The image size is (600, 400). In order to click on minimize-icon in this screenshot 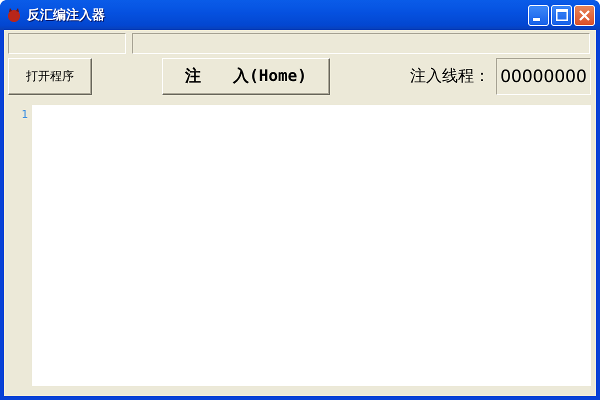, I will do `click(536, 19)`.